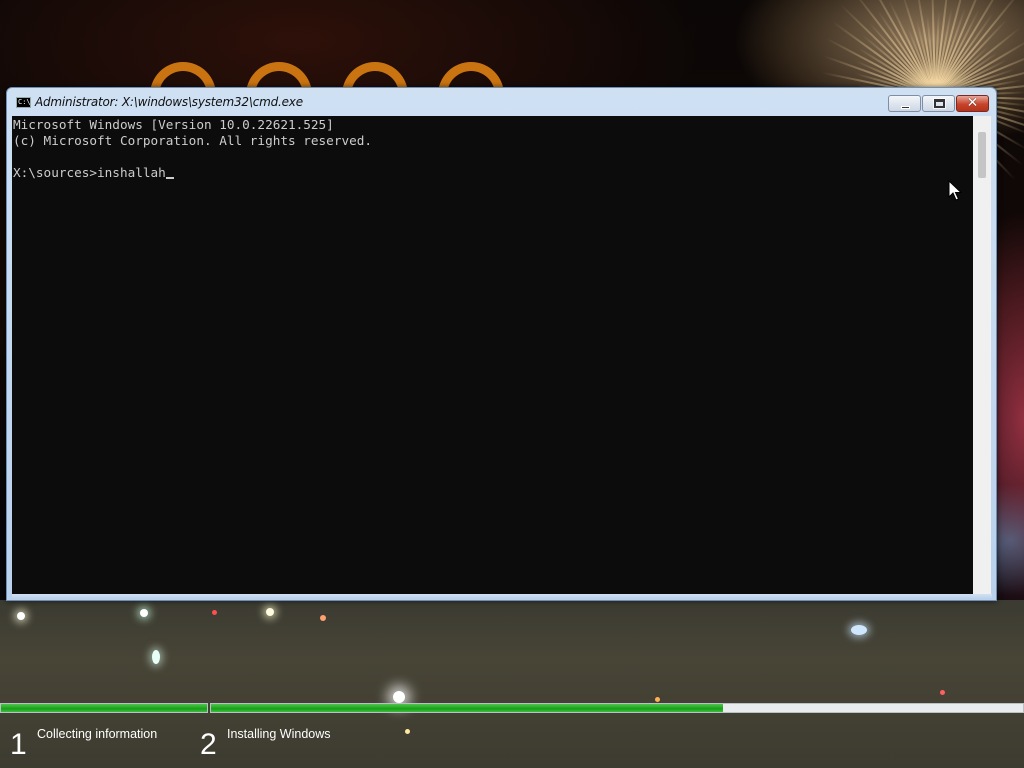  I want to click on step-number: 1, so click(18, 744).